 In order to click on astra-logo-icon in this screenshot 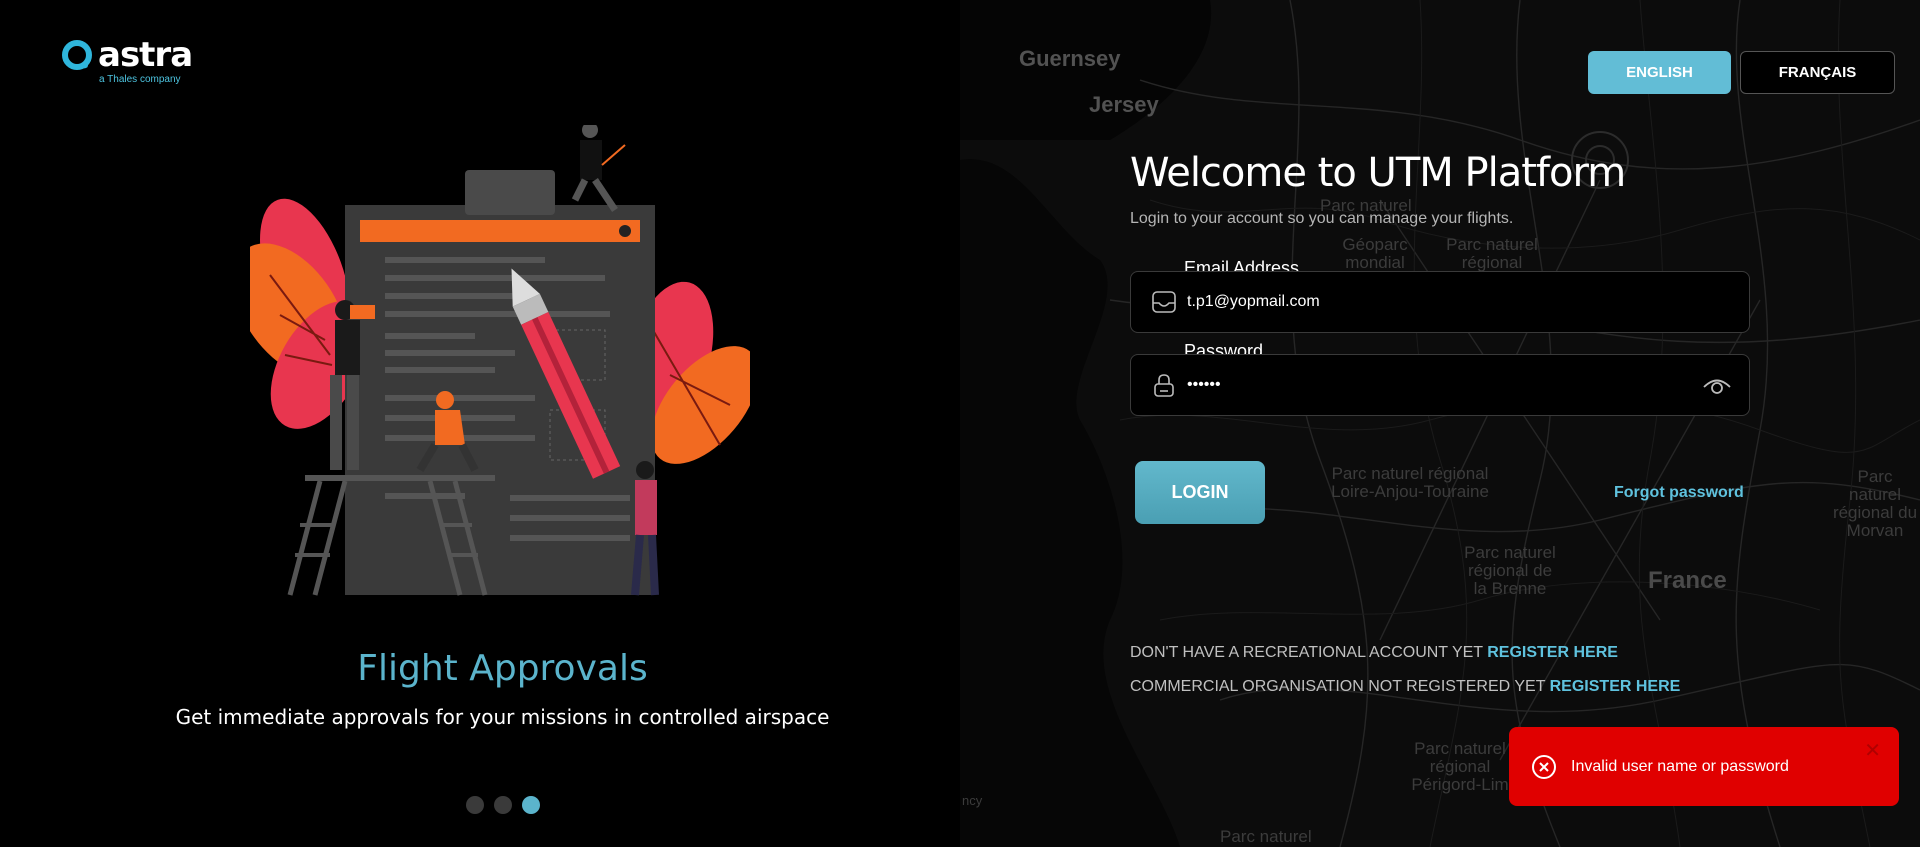, I will do `click(77, 55)`.